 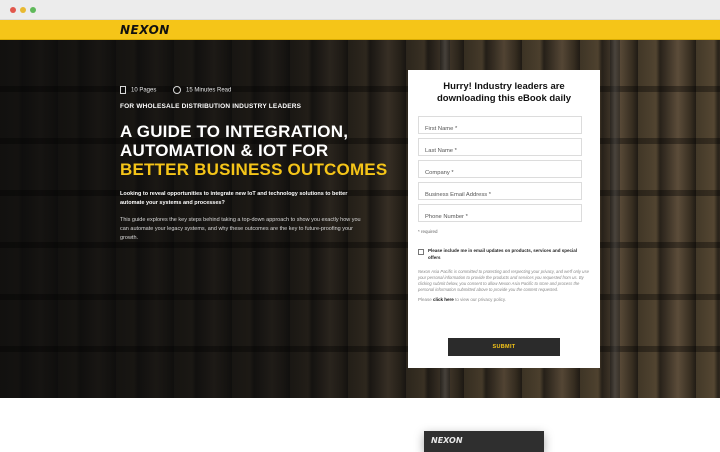 I want to click on rack-beam, so click(x=615, y=219).